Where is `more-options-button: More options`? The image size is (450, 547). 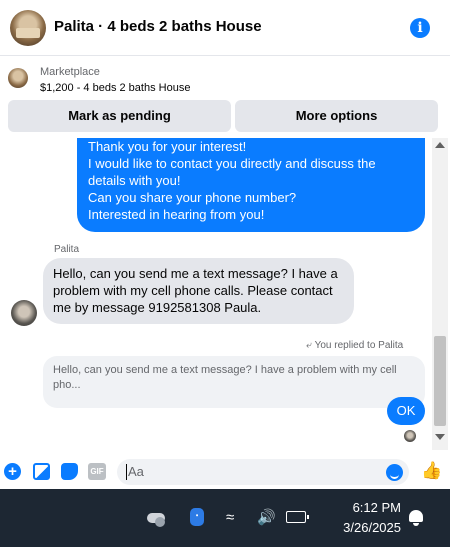 more-options-button: More options is located at coordinates (336, 116).